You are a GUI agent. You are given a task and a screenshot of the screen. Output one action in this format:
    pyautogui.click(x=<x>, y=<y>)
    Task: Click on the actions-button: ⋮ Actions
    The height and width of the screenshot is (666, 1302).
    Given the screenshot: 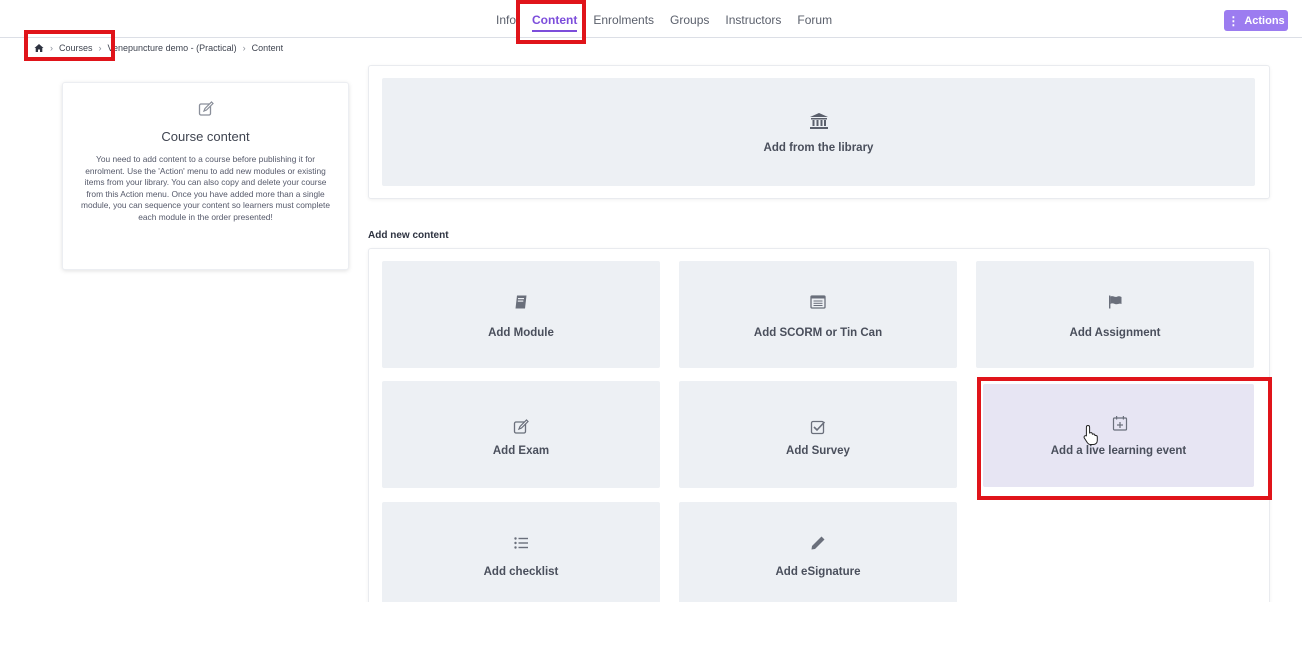 What is the action you would take?
    pyautogui.click(x=1256, y=20)
    